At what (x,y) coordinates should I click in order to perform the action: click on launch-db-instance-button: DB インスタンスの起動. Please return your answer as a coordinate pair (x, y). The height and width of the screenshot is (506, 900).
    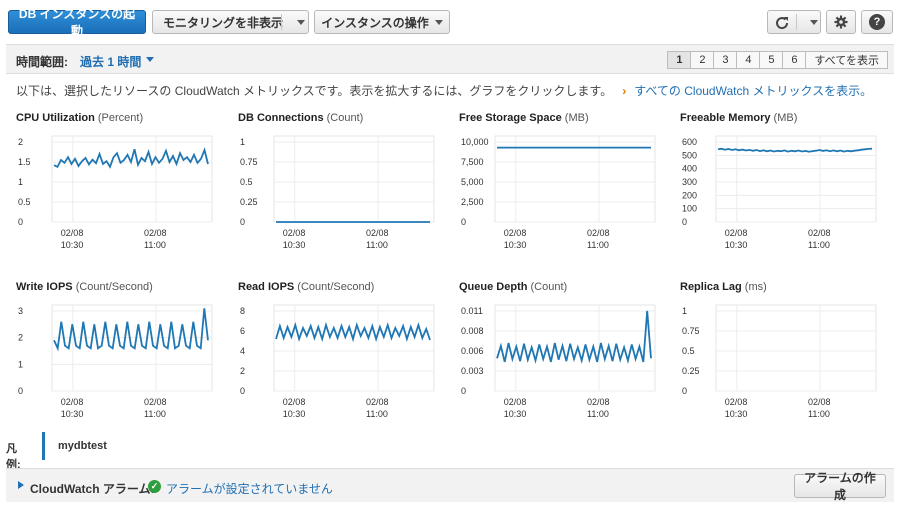
    Looking at the image, I should click on (77, 22).